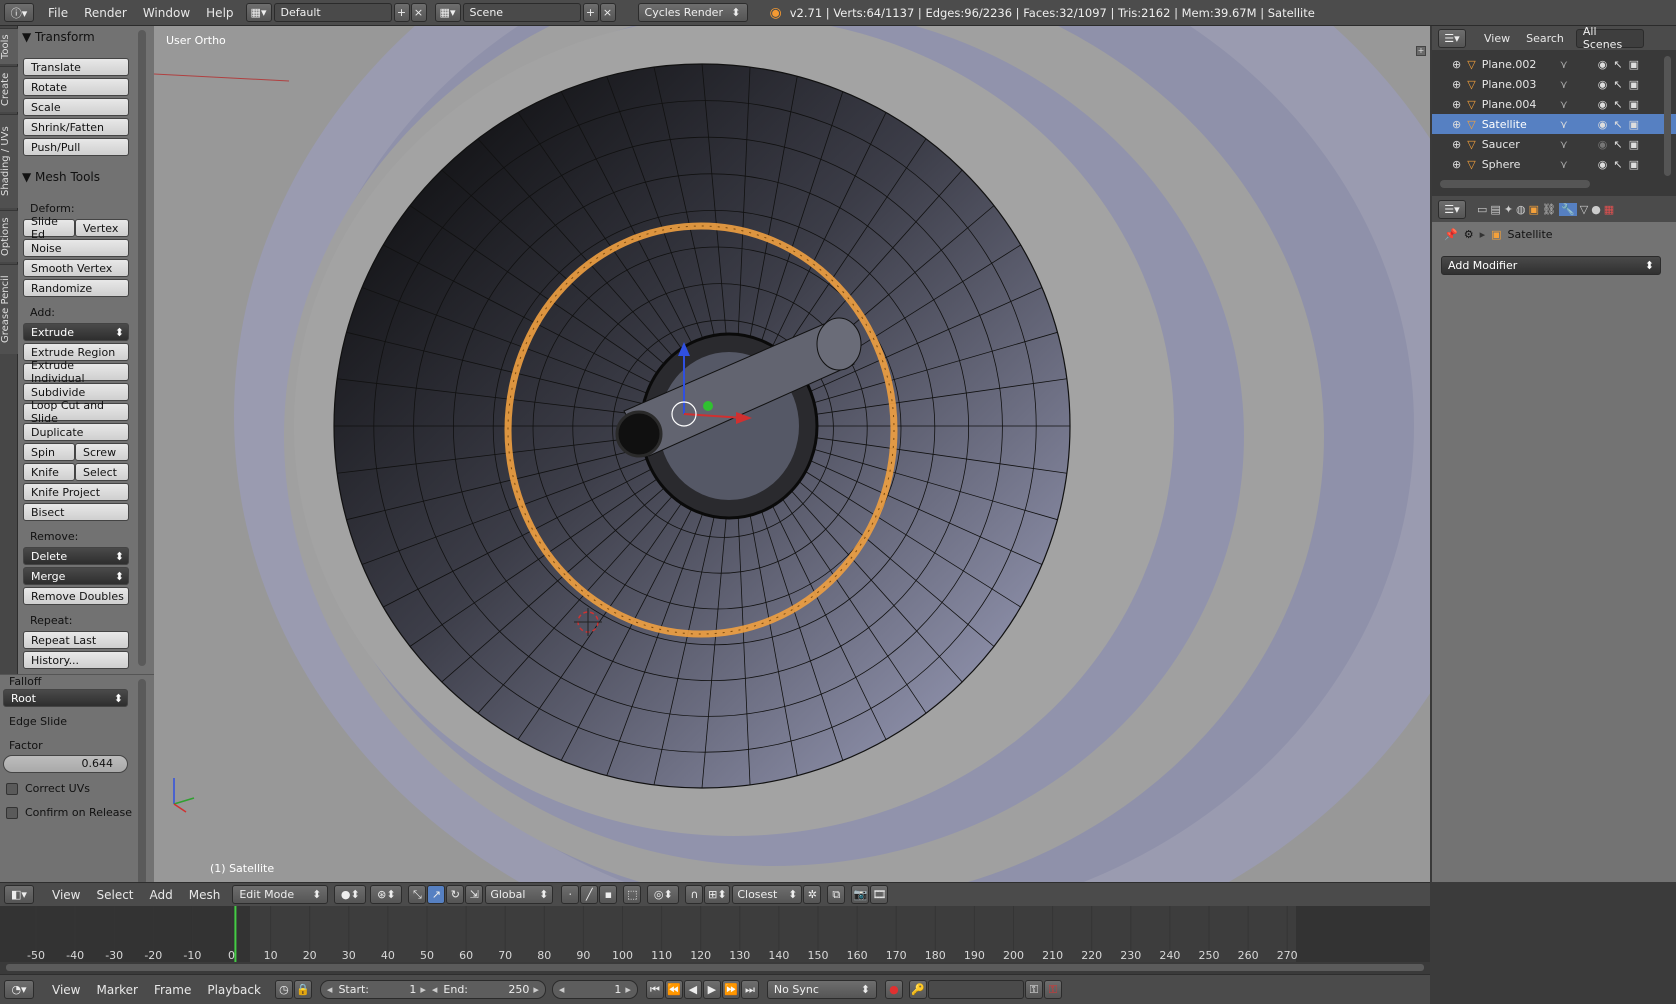 The width and height of the screenshot is (1676, 1004). What do you see at coordinates (76, 576) in the screenshot?
I see `merge-menu: Merge ⬍` at bounding box center [76, 576].